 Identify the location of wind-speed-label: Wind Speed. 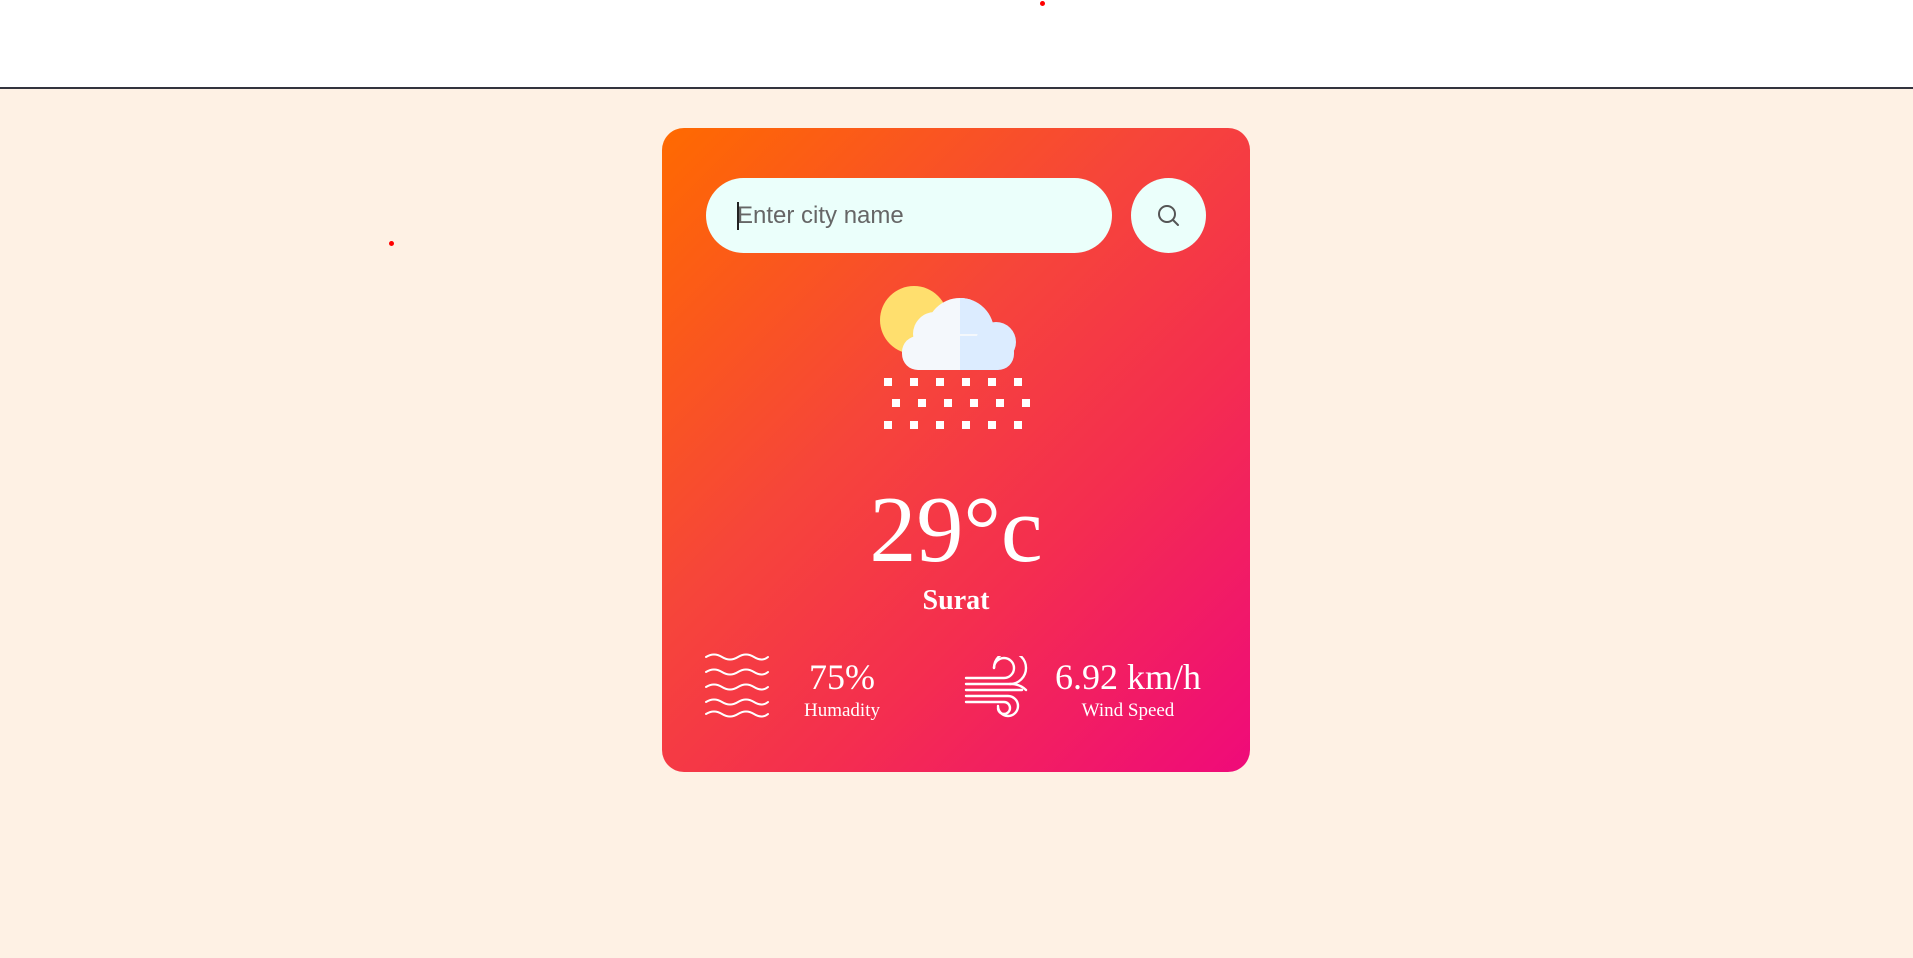
(1128, 710).